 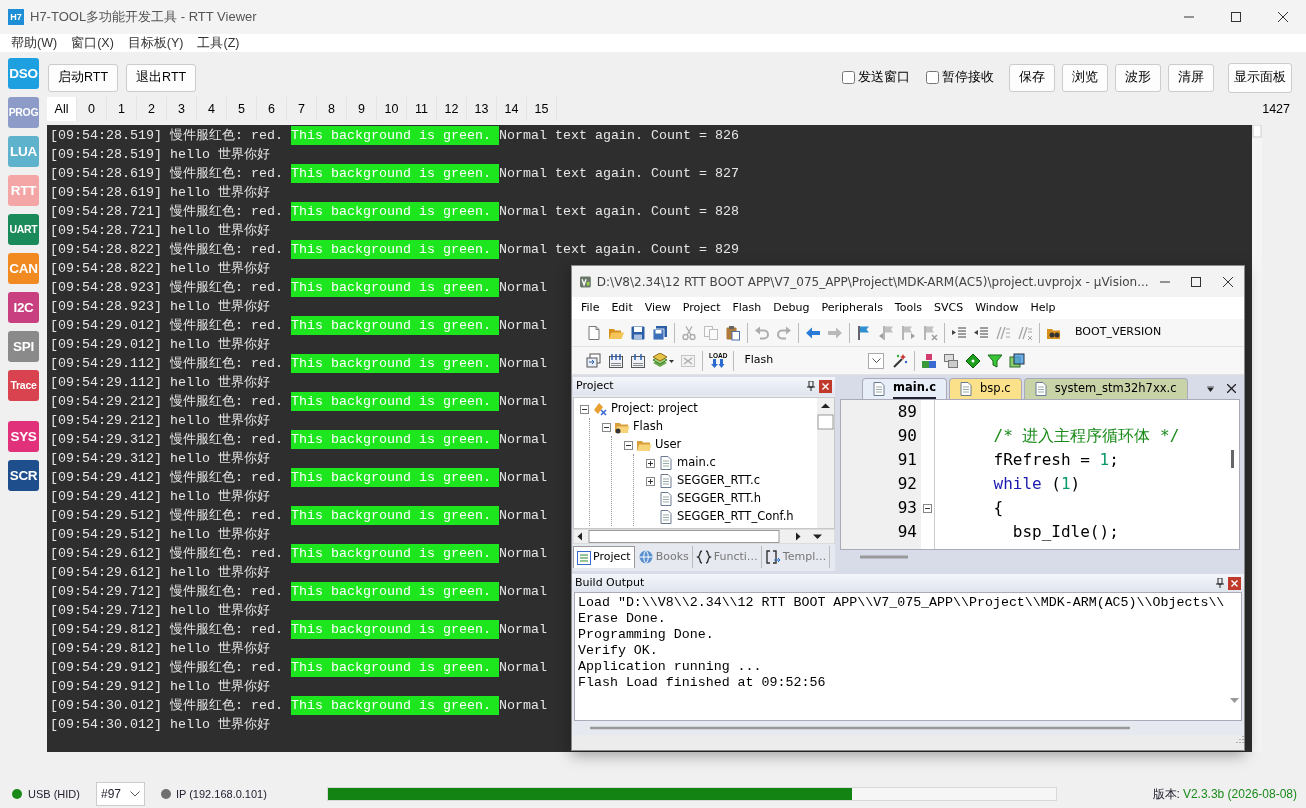 I want to click on log-timestamp: [09:54:29.312], so click(x=106, y=459).